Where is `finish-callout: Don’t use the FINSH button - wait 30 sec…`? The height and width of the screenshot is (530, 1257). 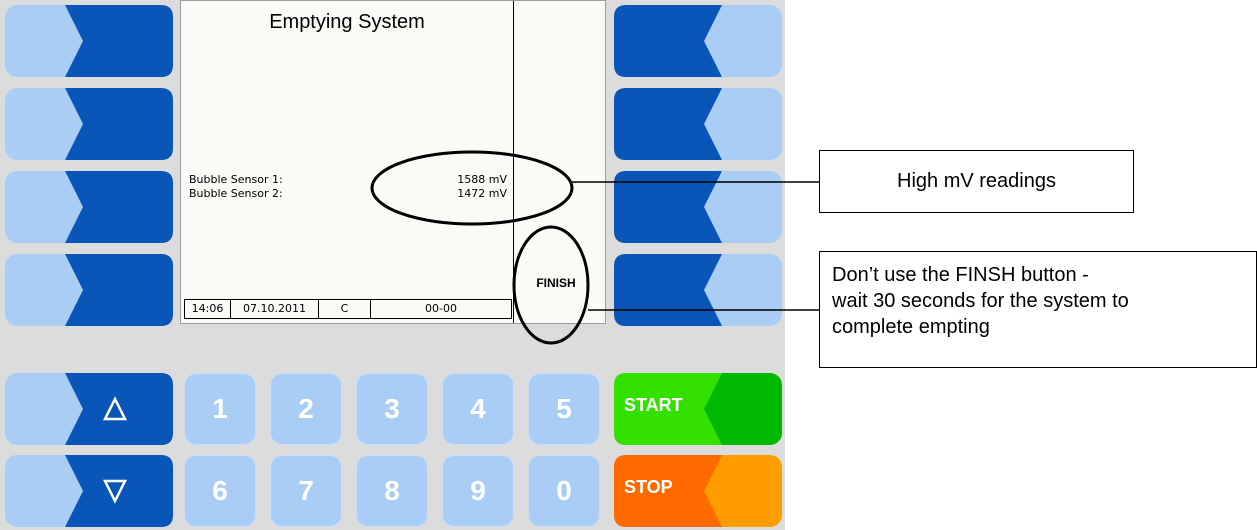
finish-callout: Don’t use the FINSH button - wait 30 sec… is located at coordinates (1038, 309).